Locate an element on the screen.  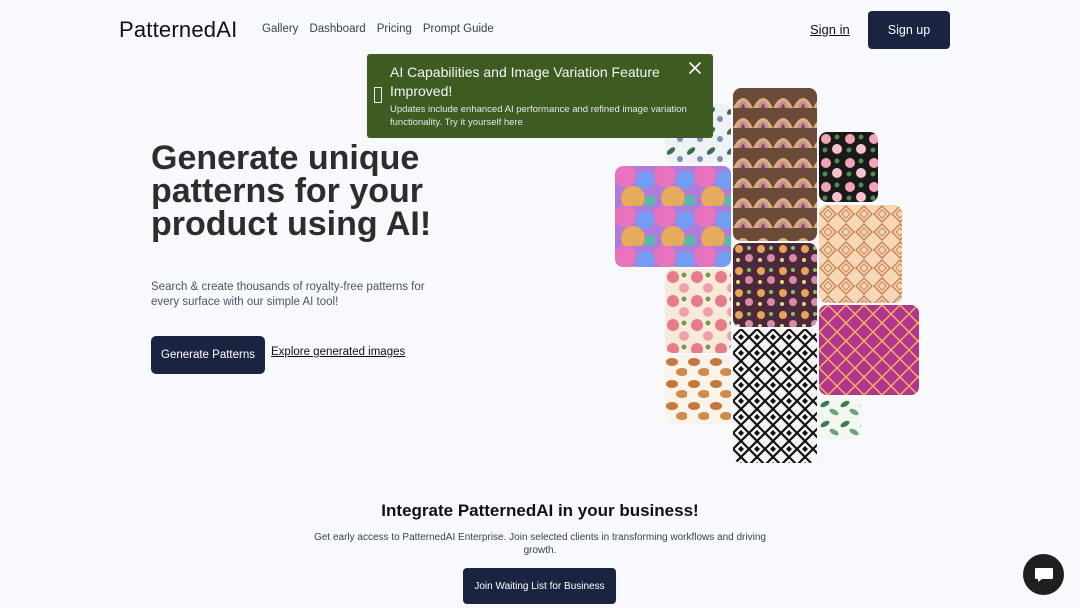
art-deco-fan-pattern is located at coordinates (775, 164).